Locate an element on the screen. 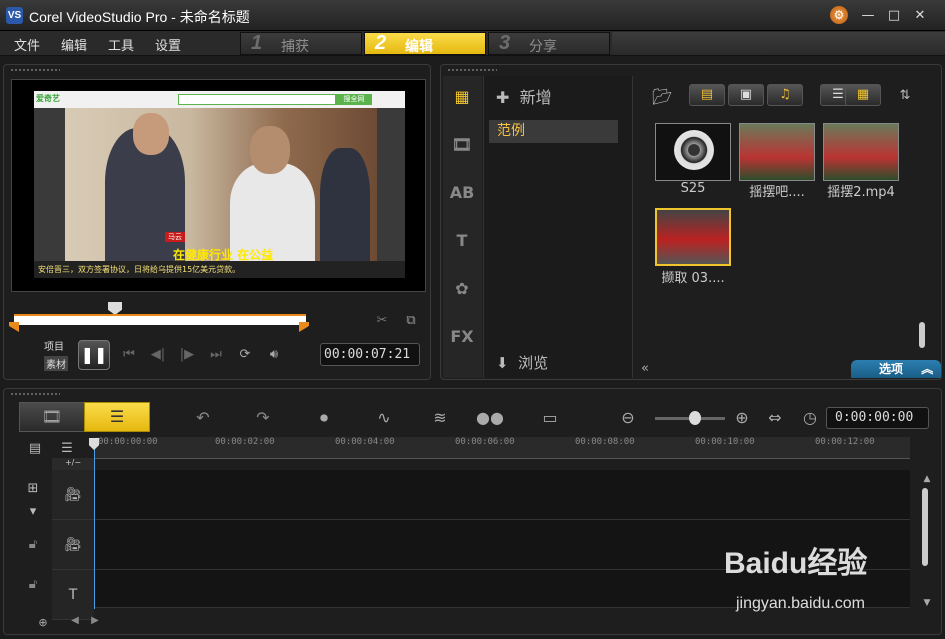  help-icon: ⚙ is located at coordinates (839, 15).